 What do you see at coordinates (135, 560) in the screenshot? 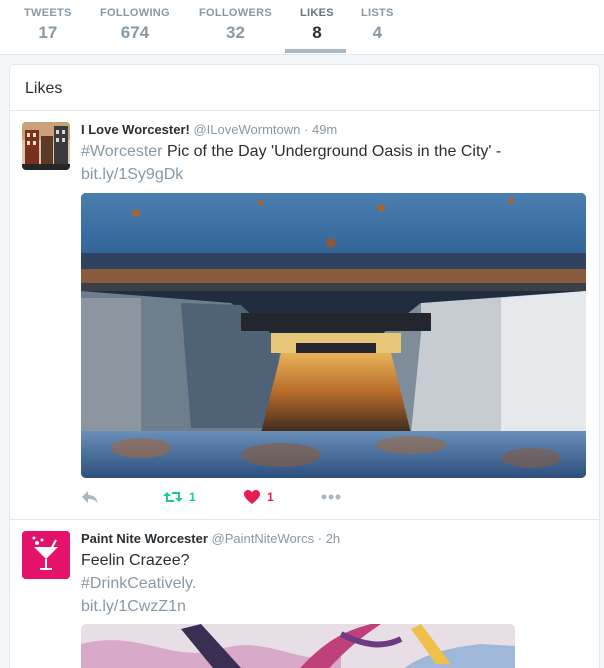
I see `tweet-body: Feelin Crazee?` at bounding box center [135, 560].